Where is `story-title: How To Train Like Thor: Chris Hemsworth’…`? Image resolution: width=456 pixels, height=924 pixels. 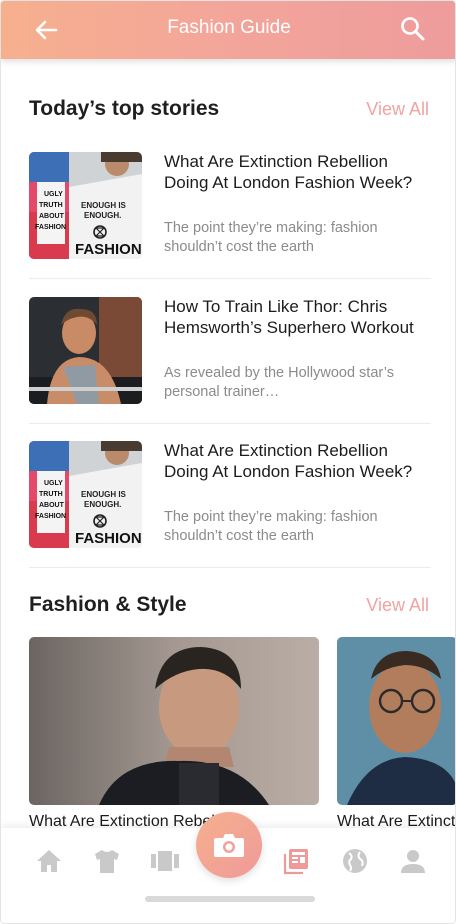 story-title: How To Train Like Thor: Chris Hemsworth’… is located at coordinates (289, 317).